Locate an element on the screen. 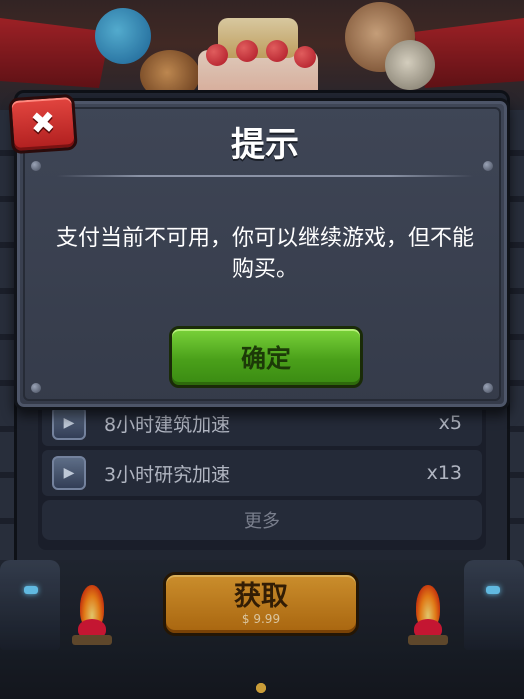 The width and height of the screenshot is (524, 699). dialog-title: 提示 is located at coordinates (265, 145).